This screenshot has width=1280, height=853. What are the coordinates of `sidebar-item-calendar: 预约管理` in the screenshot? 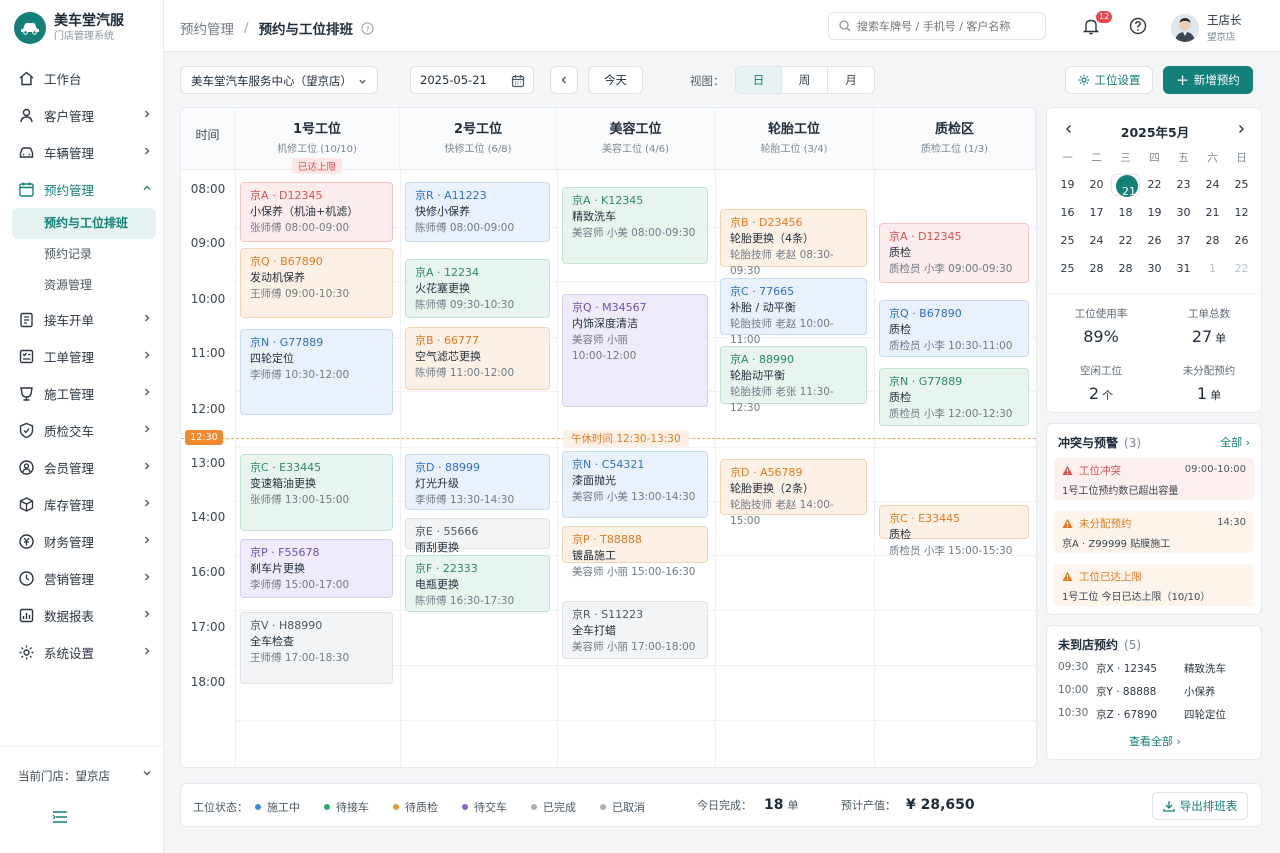 It's located at (82, 189).